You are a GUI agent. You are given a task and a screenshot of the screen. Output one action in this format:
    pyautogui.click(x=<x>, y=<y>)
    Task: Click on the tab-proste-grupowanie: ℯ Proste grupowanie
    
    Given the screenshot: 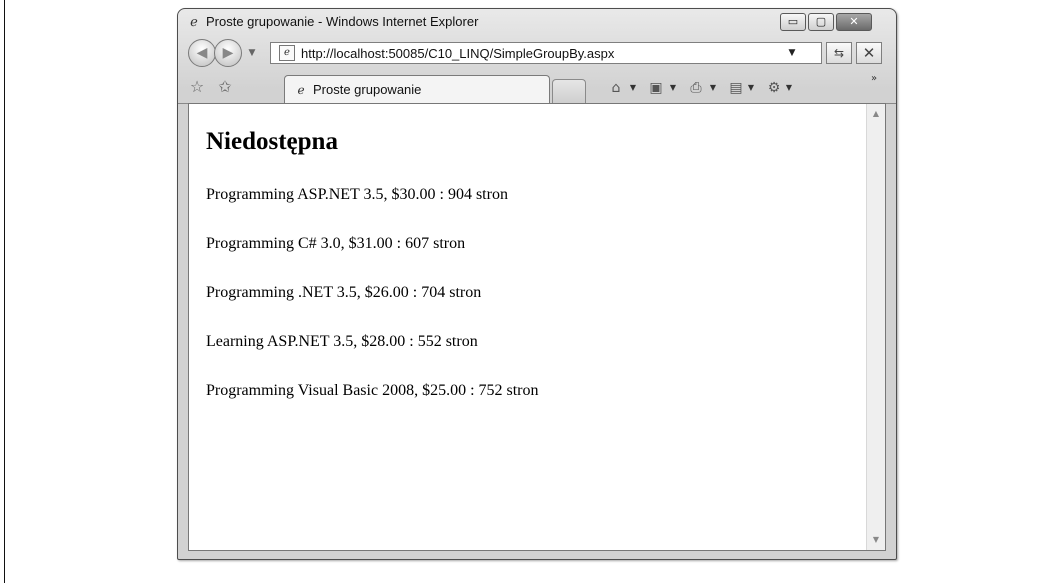 What is the action you would take?
    pyautogui.click(x=417, y=89)
    